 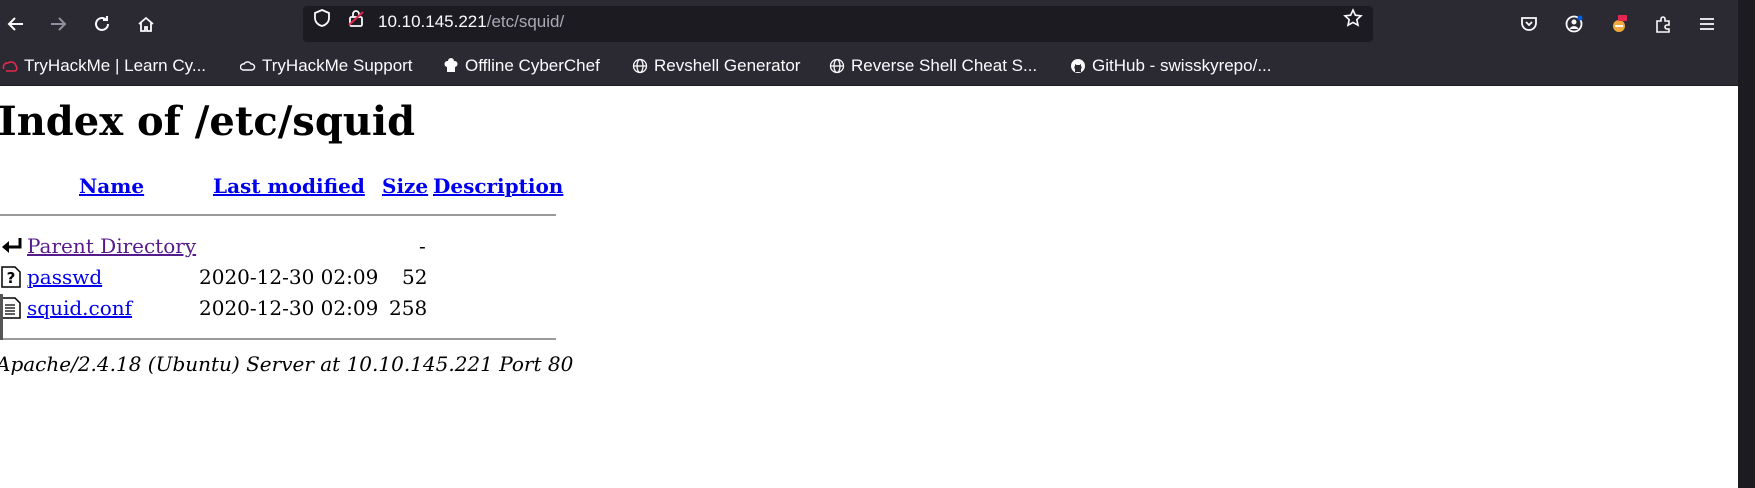 I want to click on file-link: passwd, so click(x=64, y=277).